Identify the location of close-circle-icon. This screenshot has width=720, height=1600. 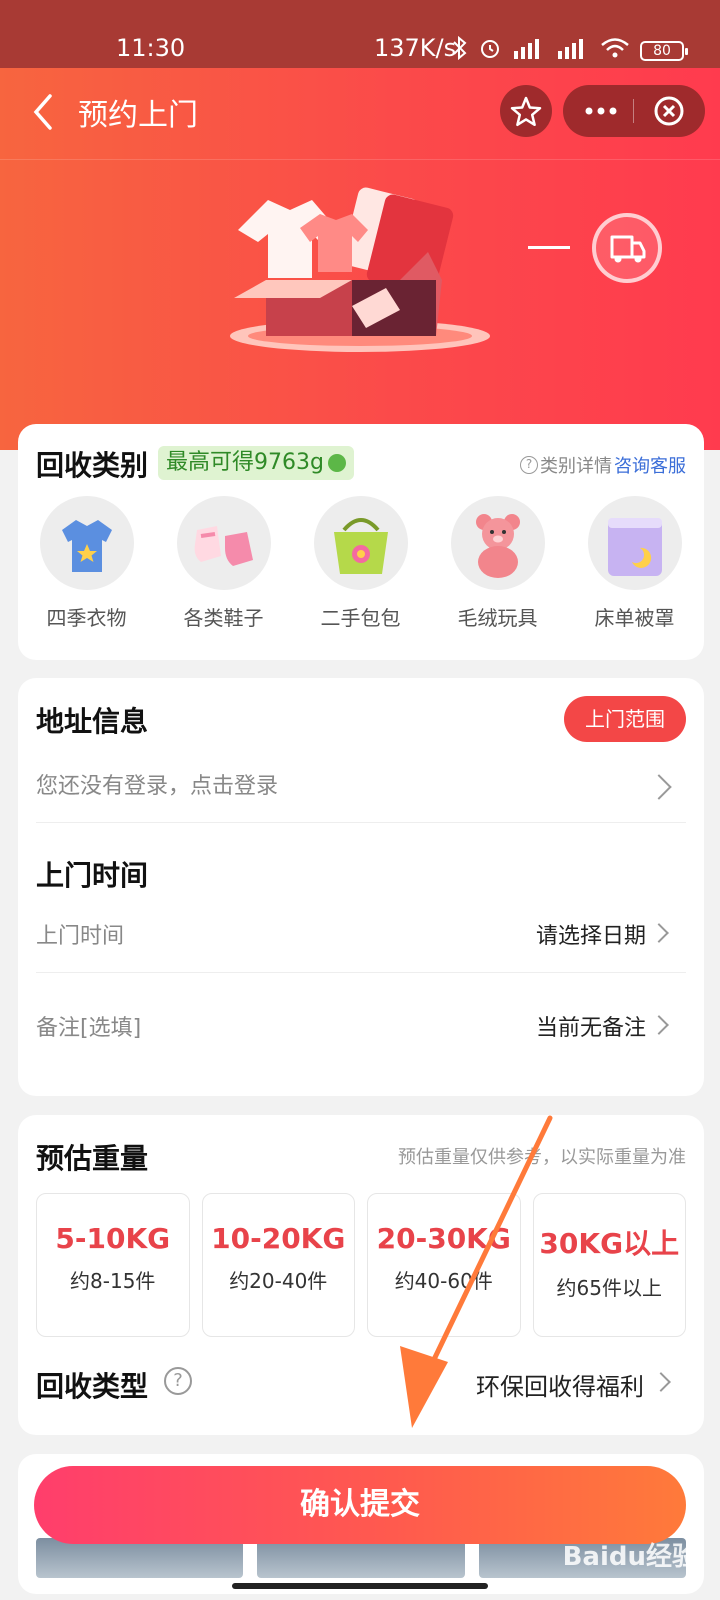
(669, 111).